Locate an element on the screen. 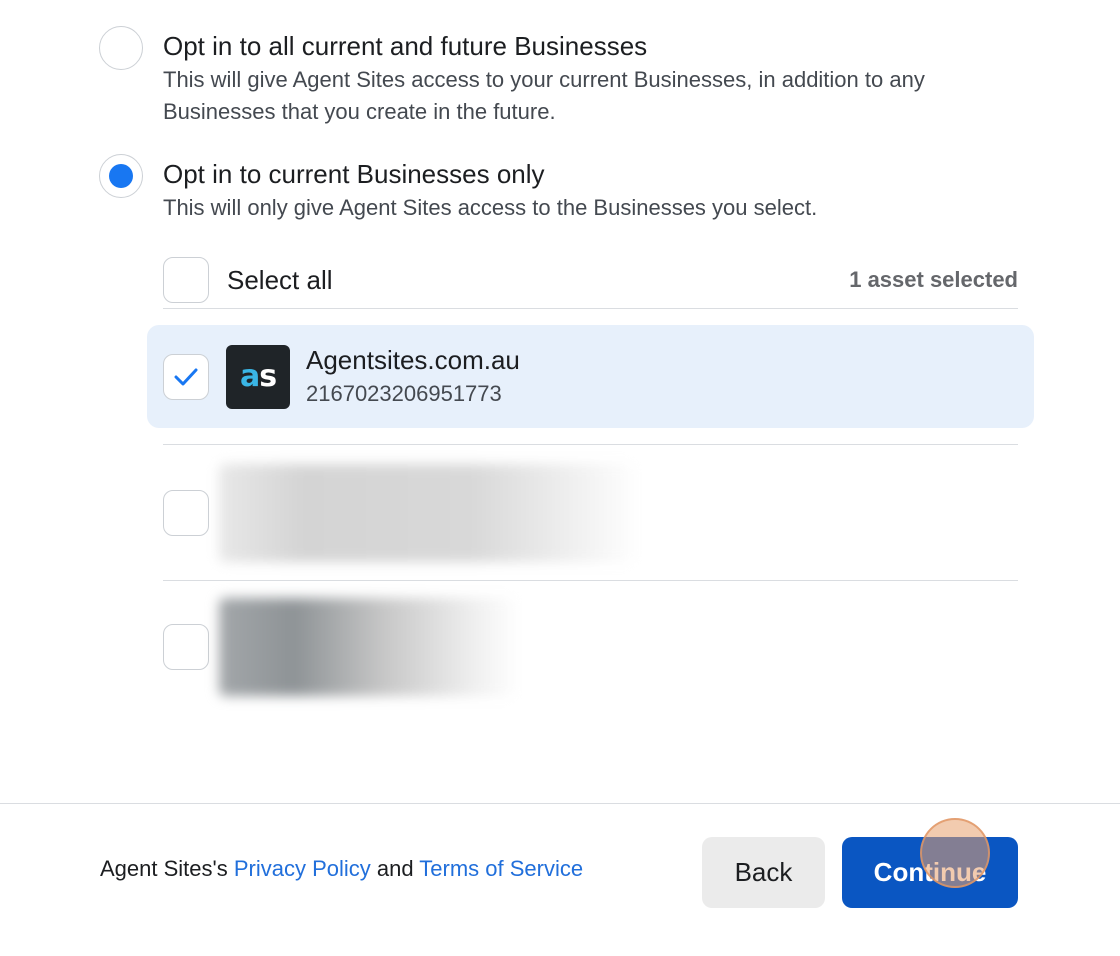 The height and width of the screenshot is (956, 1120). checkmark-icon is located at coordinates (186, 376).